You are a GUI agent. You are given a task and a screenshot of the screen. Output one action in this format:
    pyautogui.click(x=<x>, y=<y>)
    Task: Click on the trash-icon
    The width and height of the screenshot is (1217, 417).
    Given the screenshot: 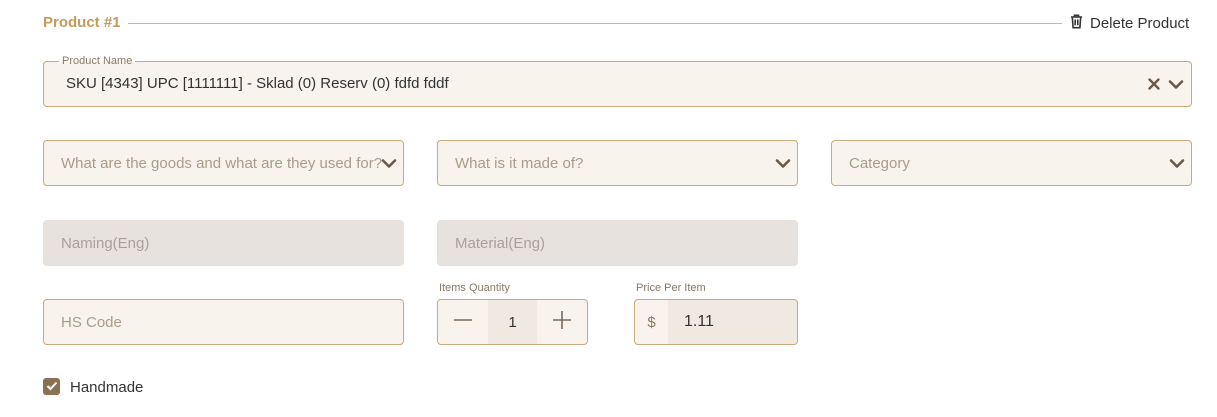 What is the action you would take?
    pyautogui.click(x=1076, y=23)
    